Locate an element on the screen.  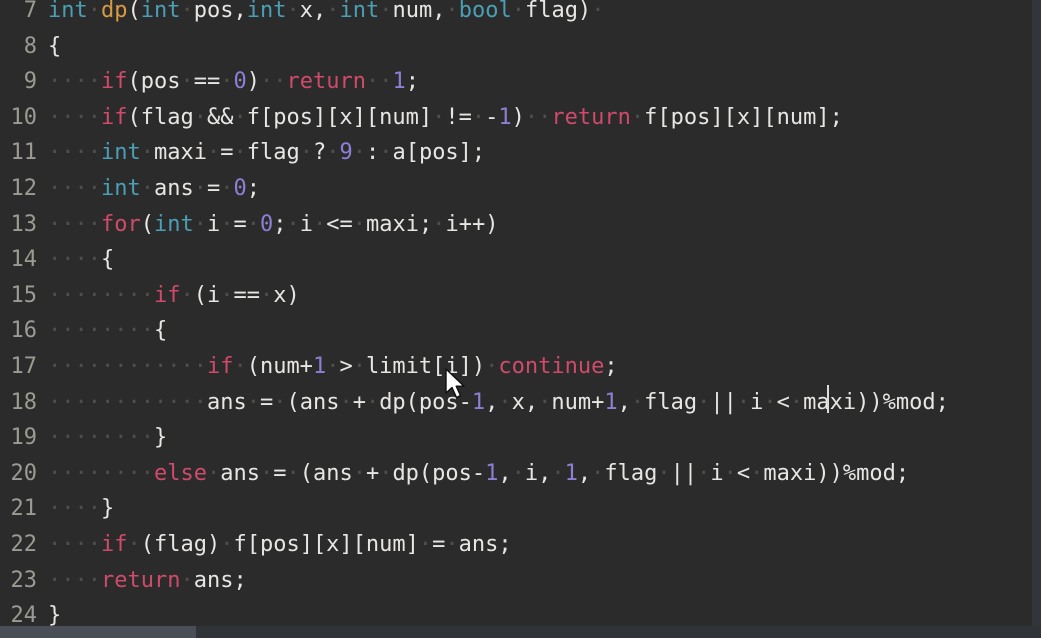
code-line: 12 ····int·ans·=·0; is located at coordinates (520, 189).